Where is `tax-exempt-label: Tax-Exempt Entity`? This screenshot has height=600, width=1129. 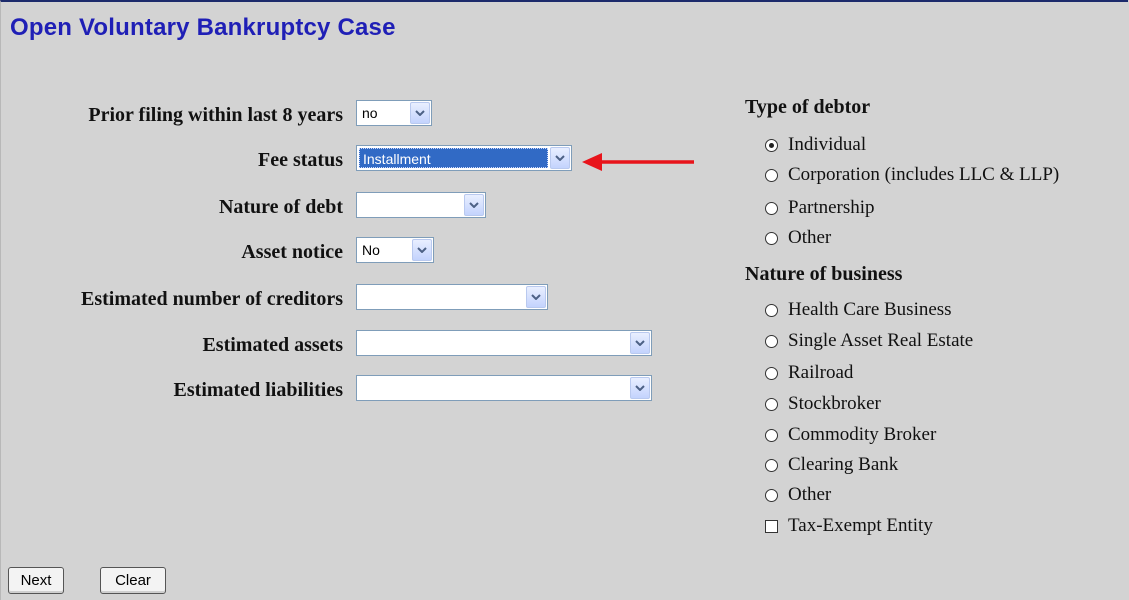 tax-exempt-label: Tax-Exempt Entity is located at coordinates (860, 525).